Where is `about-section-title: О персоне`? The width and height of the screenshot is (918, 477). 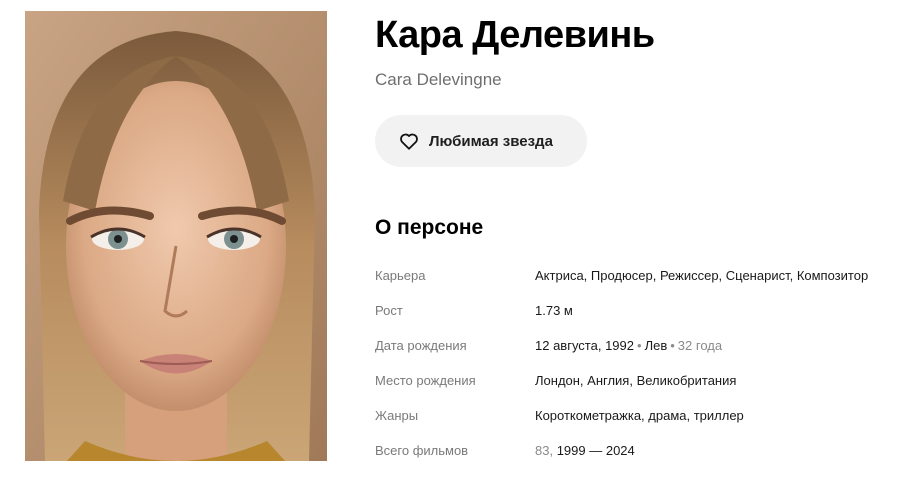 about-section-title: О персоне is located at coordinates (429, 227).